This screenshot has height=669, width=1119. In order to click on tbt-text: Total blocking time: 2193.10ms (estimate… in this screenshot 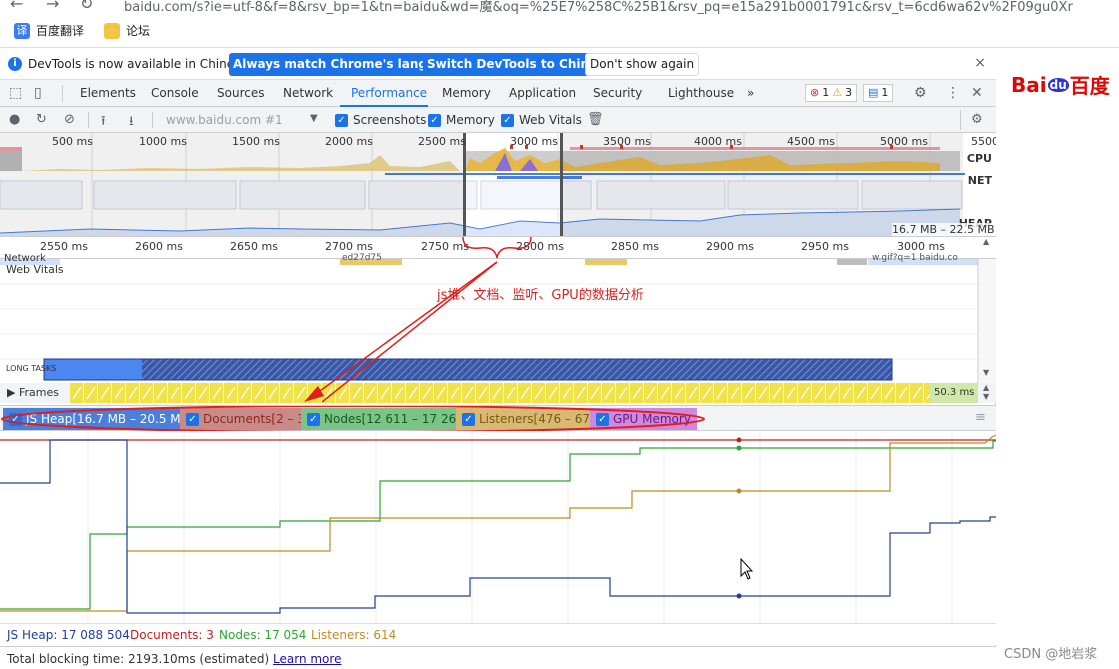, I will do `click(138, 659)`.